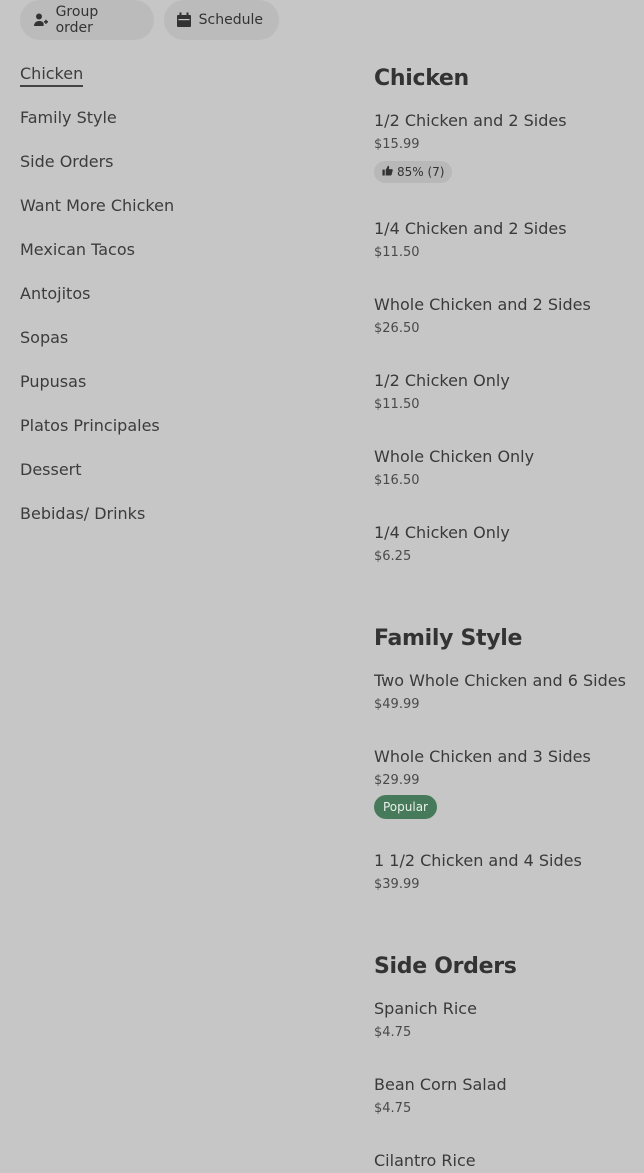  What do you see at coordinates (482, 304) in the screenshot?
I see `item-name: Whole Chicken and 2 Sides` at bounding box center [482, 304].